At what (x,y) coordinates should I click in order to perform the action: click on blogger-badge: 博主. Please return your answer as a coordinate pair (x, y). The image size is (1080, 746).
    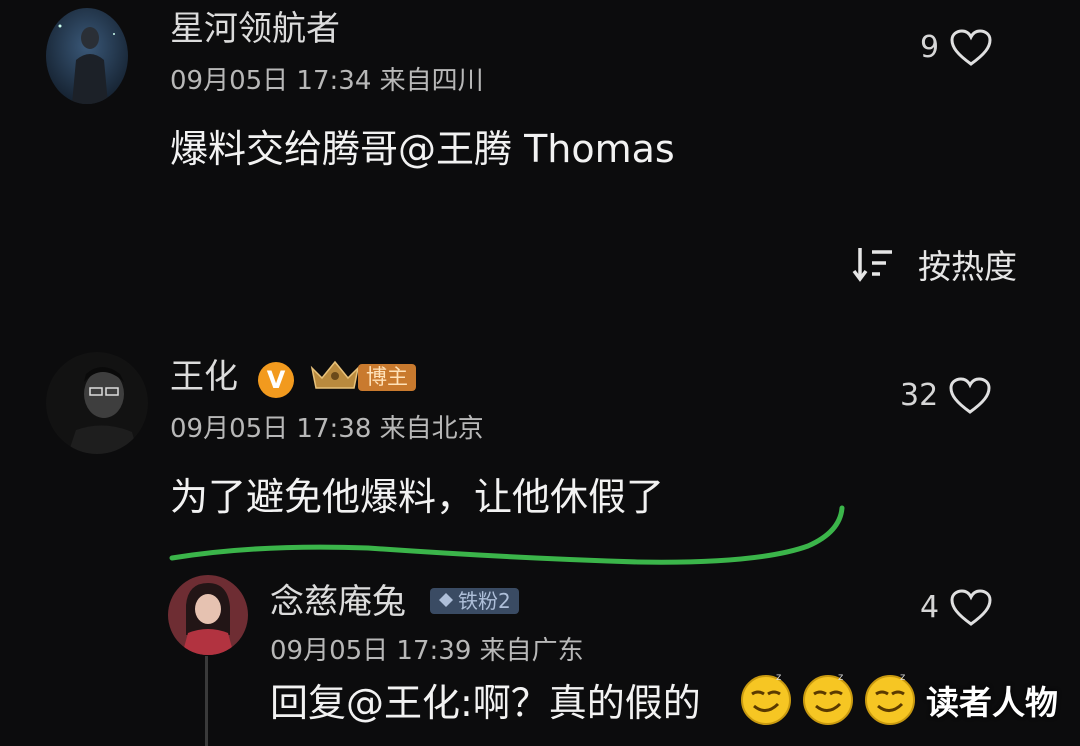
    Looking at the image, I should click on (362, 377).